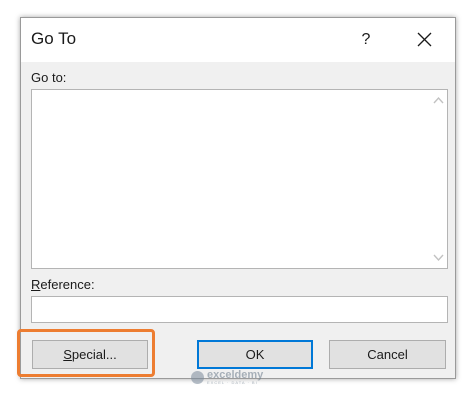 This screenshot has width=474, height=399. What do you see at coordinates (438, 100) in the screenshot?
I see `scroll-up-icon` at bounding box center [438, 100].